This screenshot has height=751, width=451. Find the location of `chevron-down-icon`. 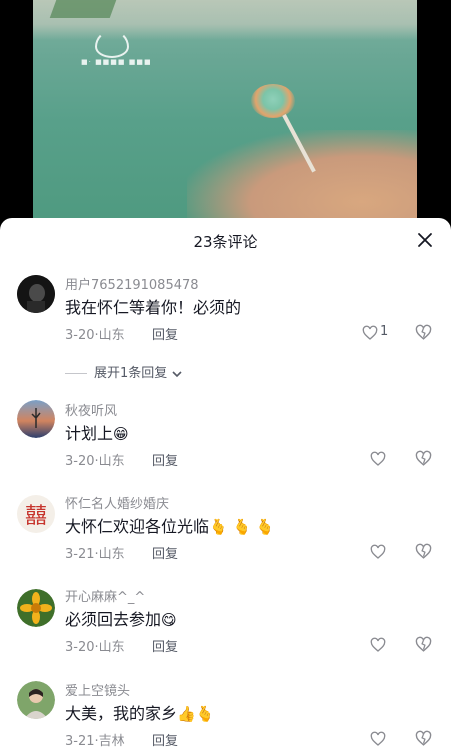

chevron-down-icon is located at coordinates (177, 373).